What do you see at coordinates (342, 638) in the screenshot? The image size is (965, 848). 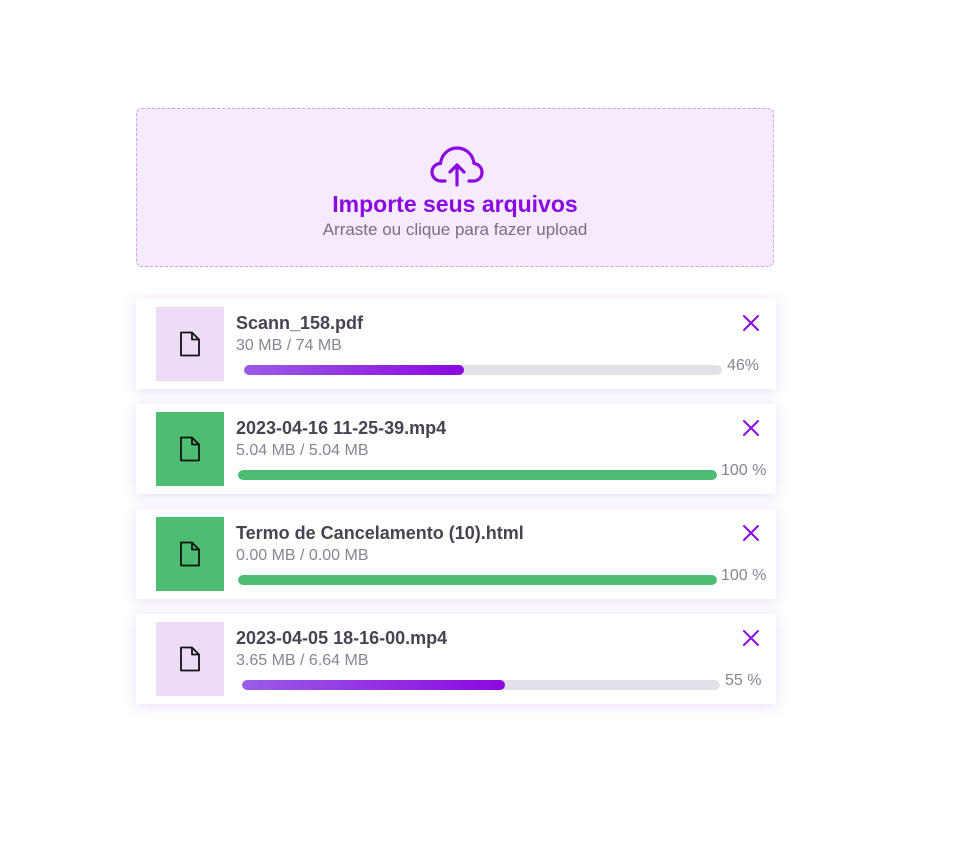 I see `file-name: 2023-04-05 18-16-00.mp4` at bounding box center [342, 638].